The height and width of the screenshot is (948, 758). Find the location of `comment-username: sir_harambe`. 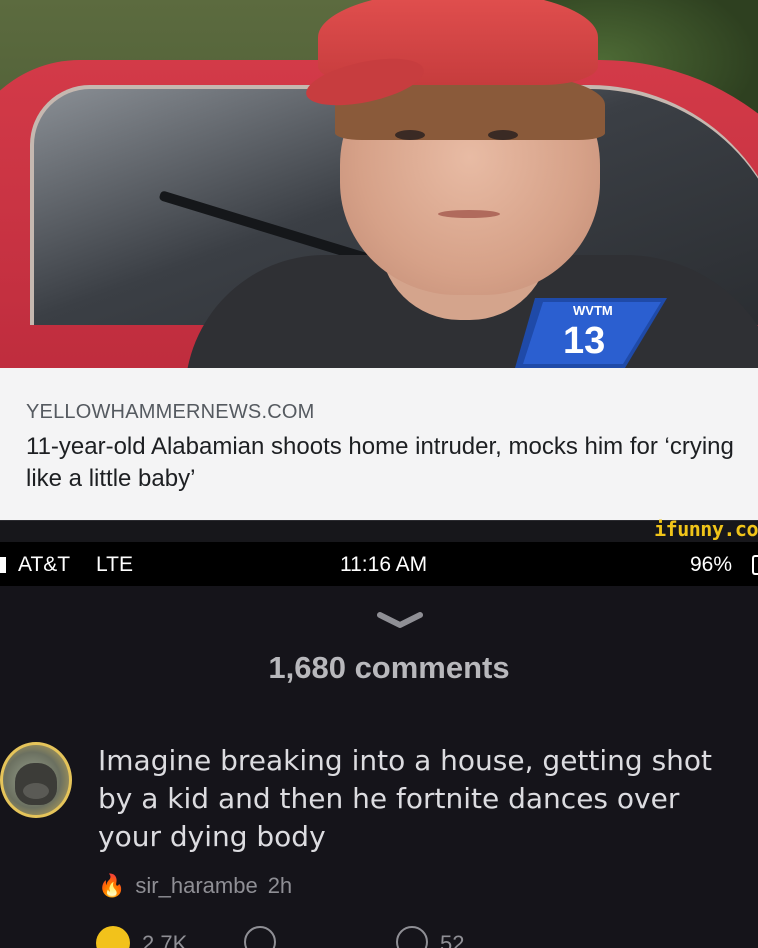

comment-username: sir_harambe is located at coordinates (196, 885).